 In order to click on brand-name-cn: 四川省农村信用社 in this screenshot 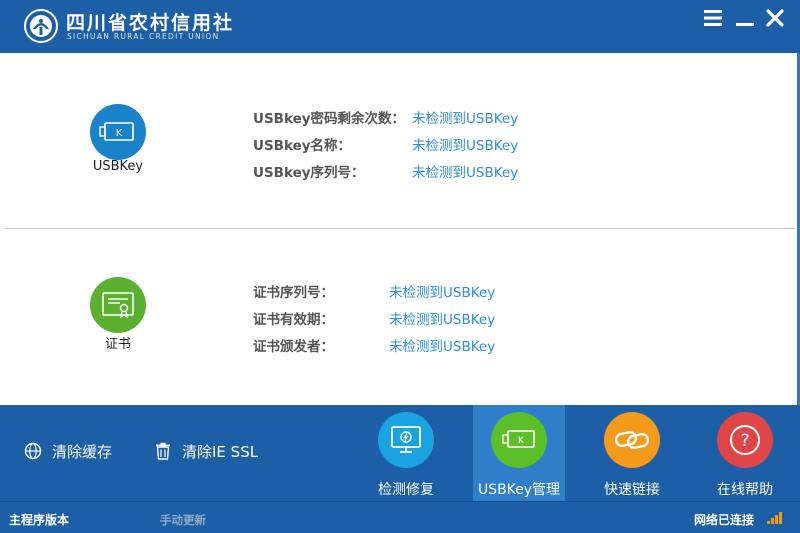, I will do `click(150, 23)`.